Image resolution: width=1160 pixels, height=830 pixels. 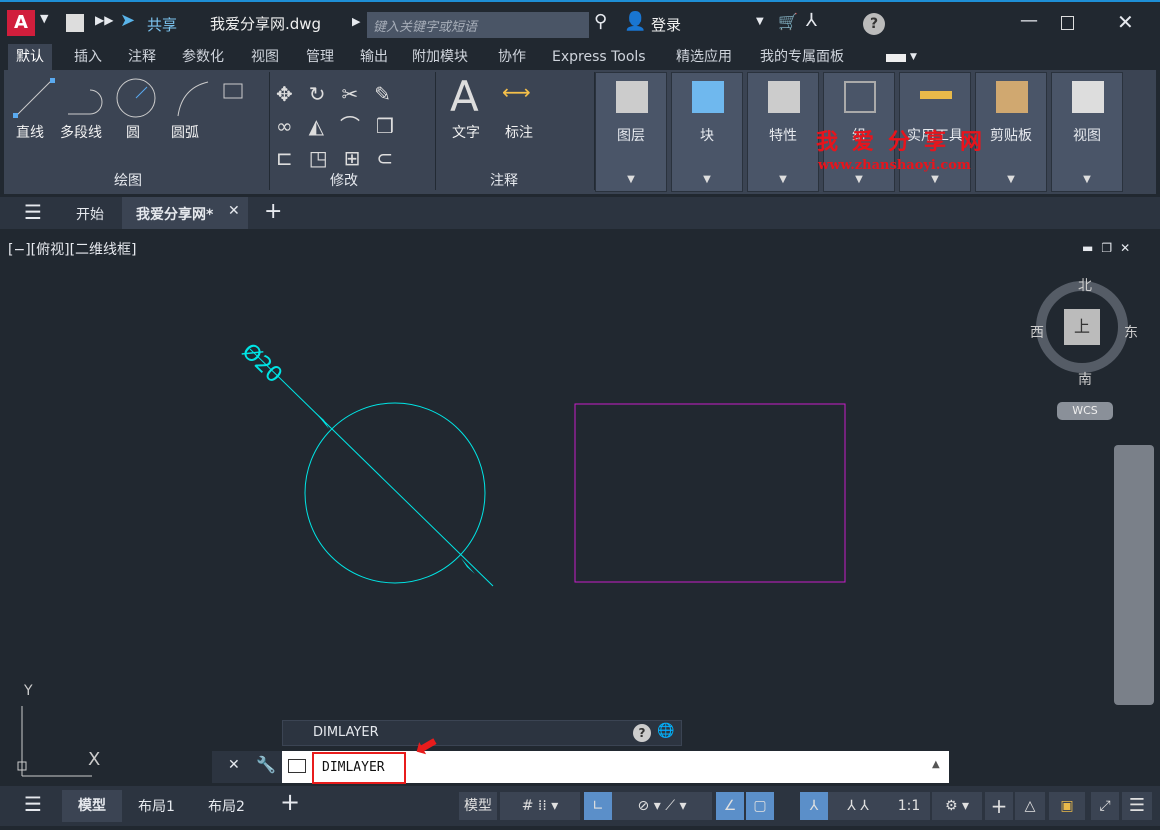 I want to click on model-space-button: 模型, so click(x=478, y=806).